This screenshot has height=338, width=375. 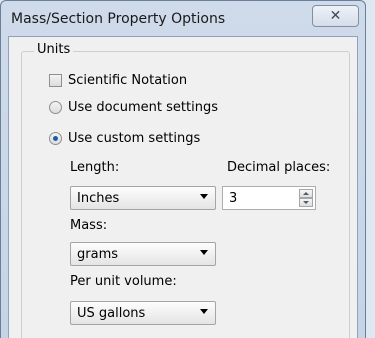 I want to click on use-document-settings-radio: Use document settings, so click(x=133, y=107).